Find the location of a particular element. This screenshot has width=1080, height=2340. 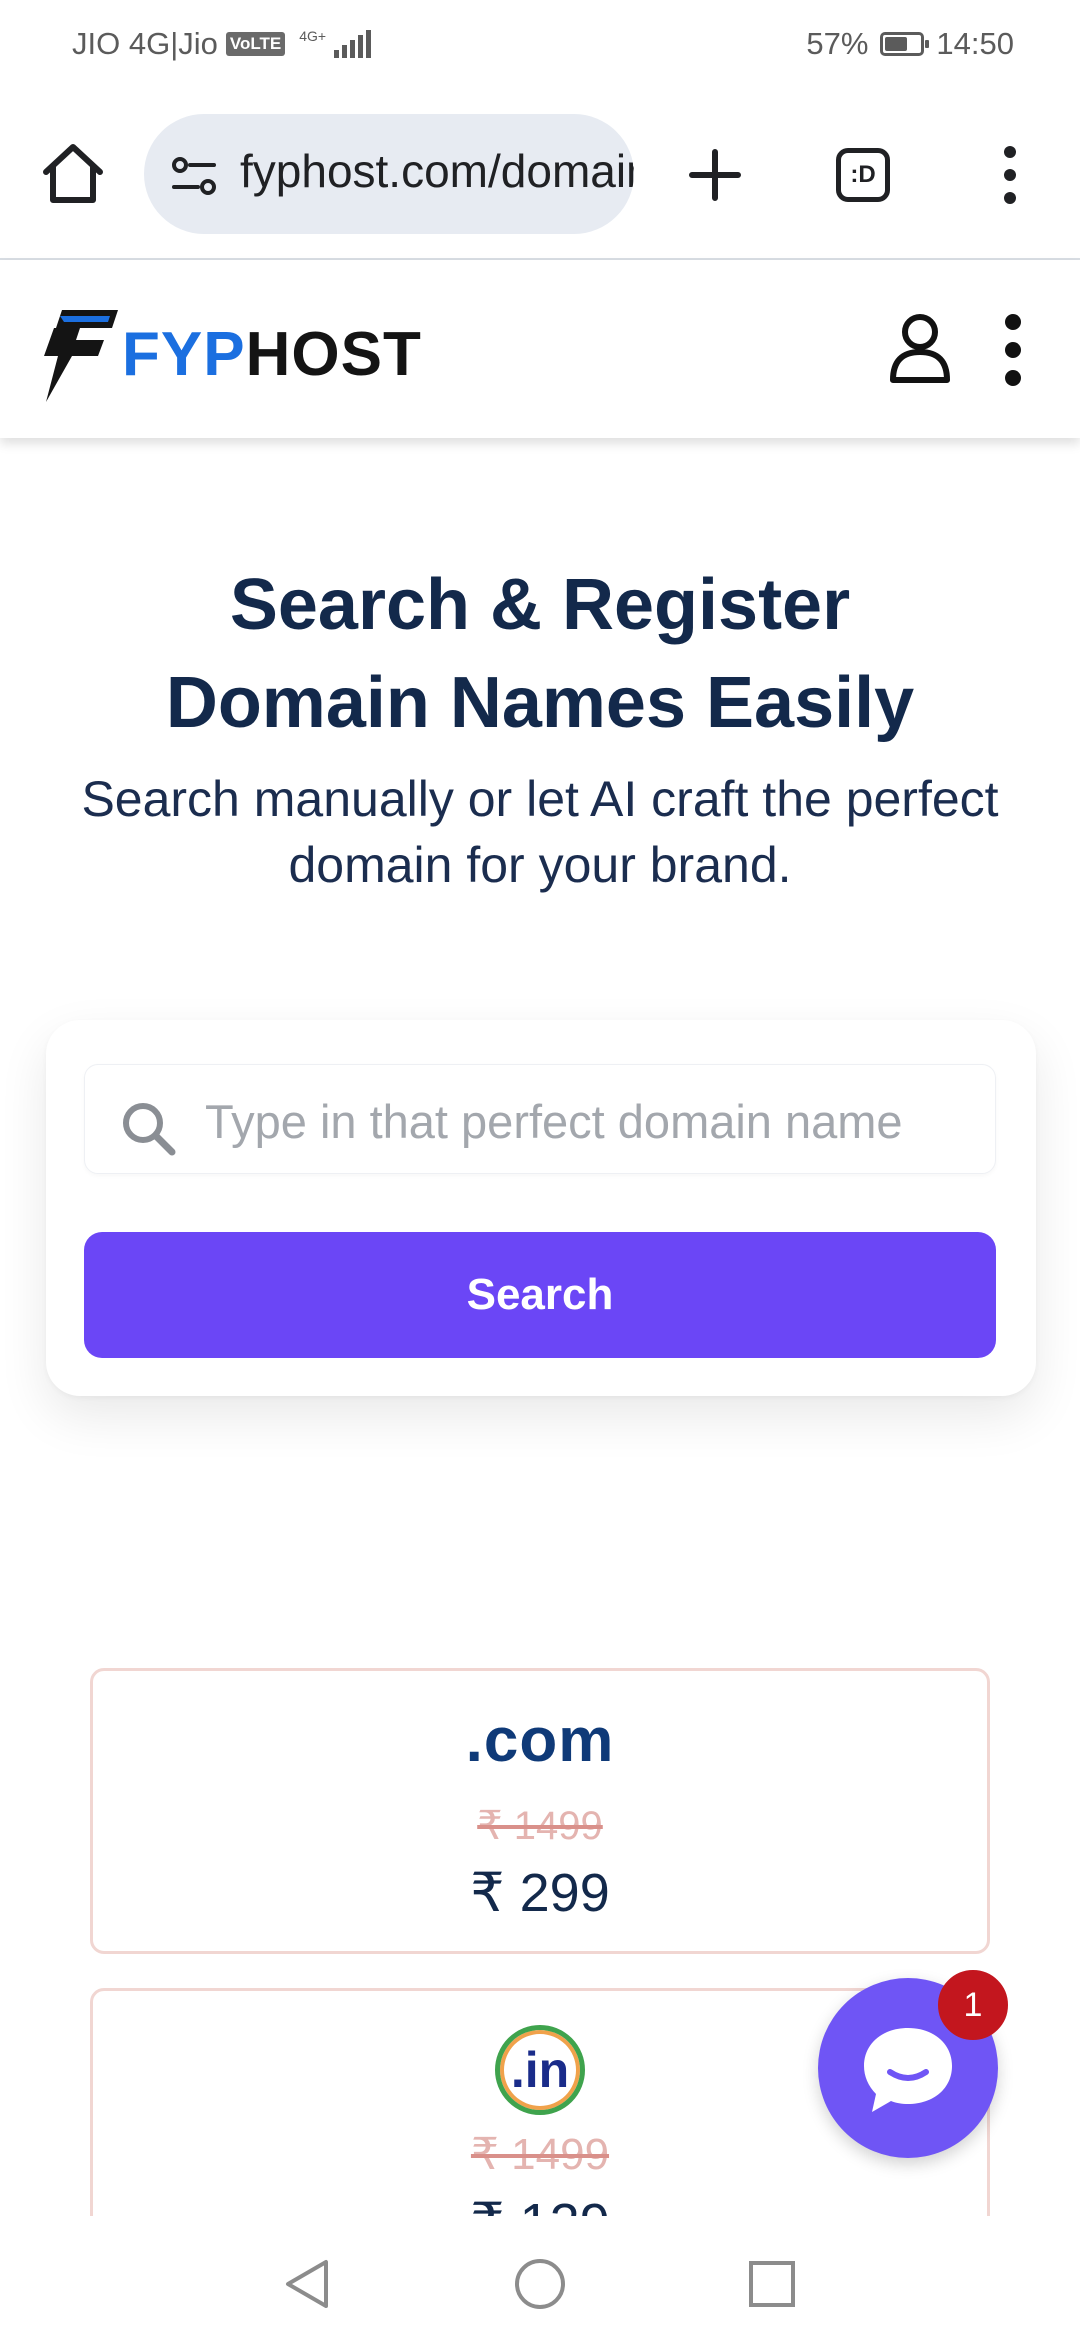

chat-notification-badge: 1 is located at coordinates (973, 2005).